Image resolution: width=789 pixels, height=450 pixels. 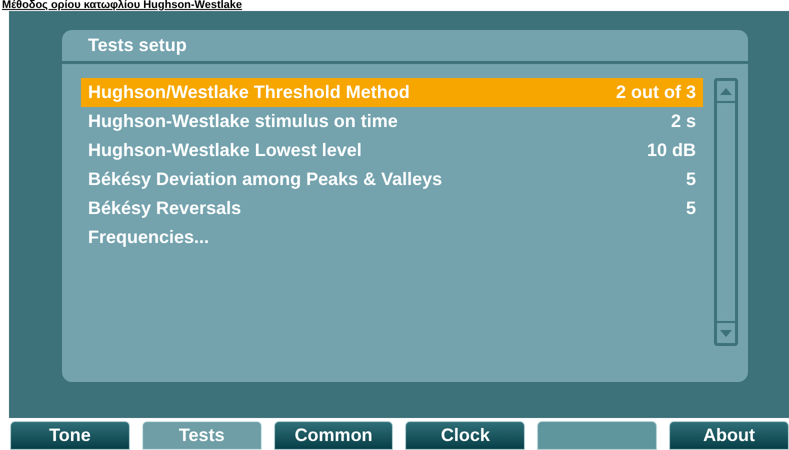 What do you see at coordinates (656, 92) in the screenshot?
I see `setting-value: 2 out of 3` at bounding box center [656, 92].